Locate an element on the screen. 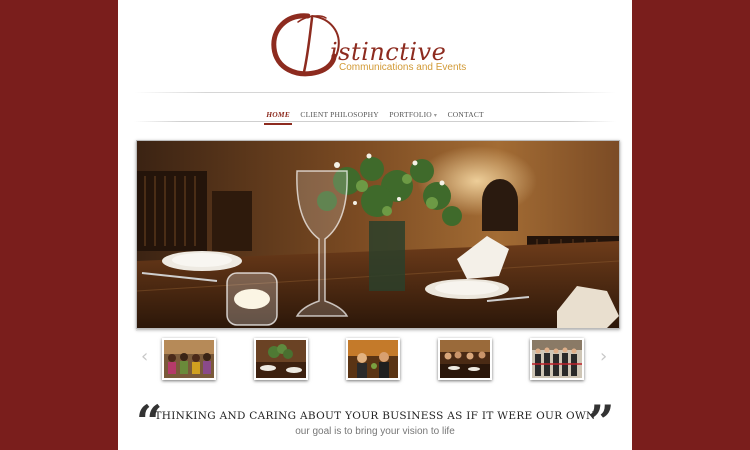 The image size is (750, 450). thumbnail-carousel: ‹ › is located at coordinates (377, 360).